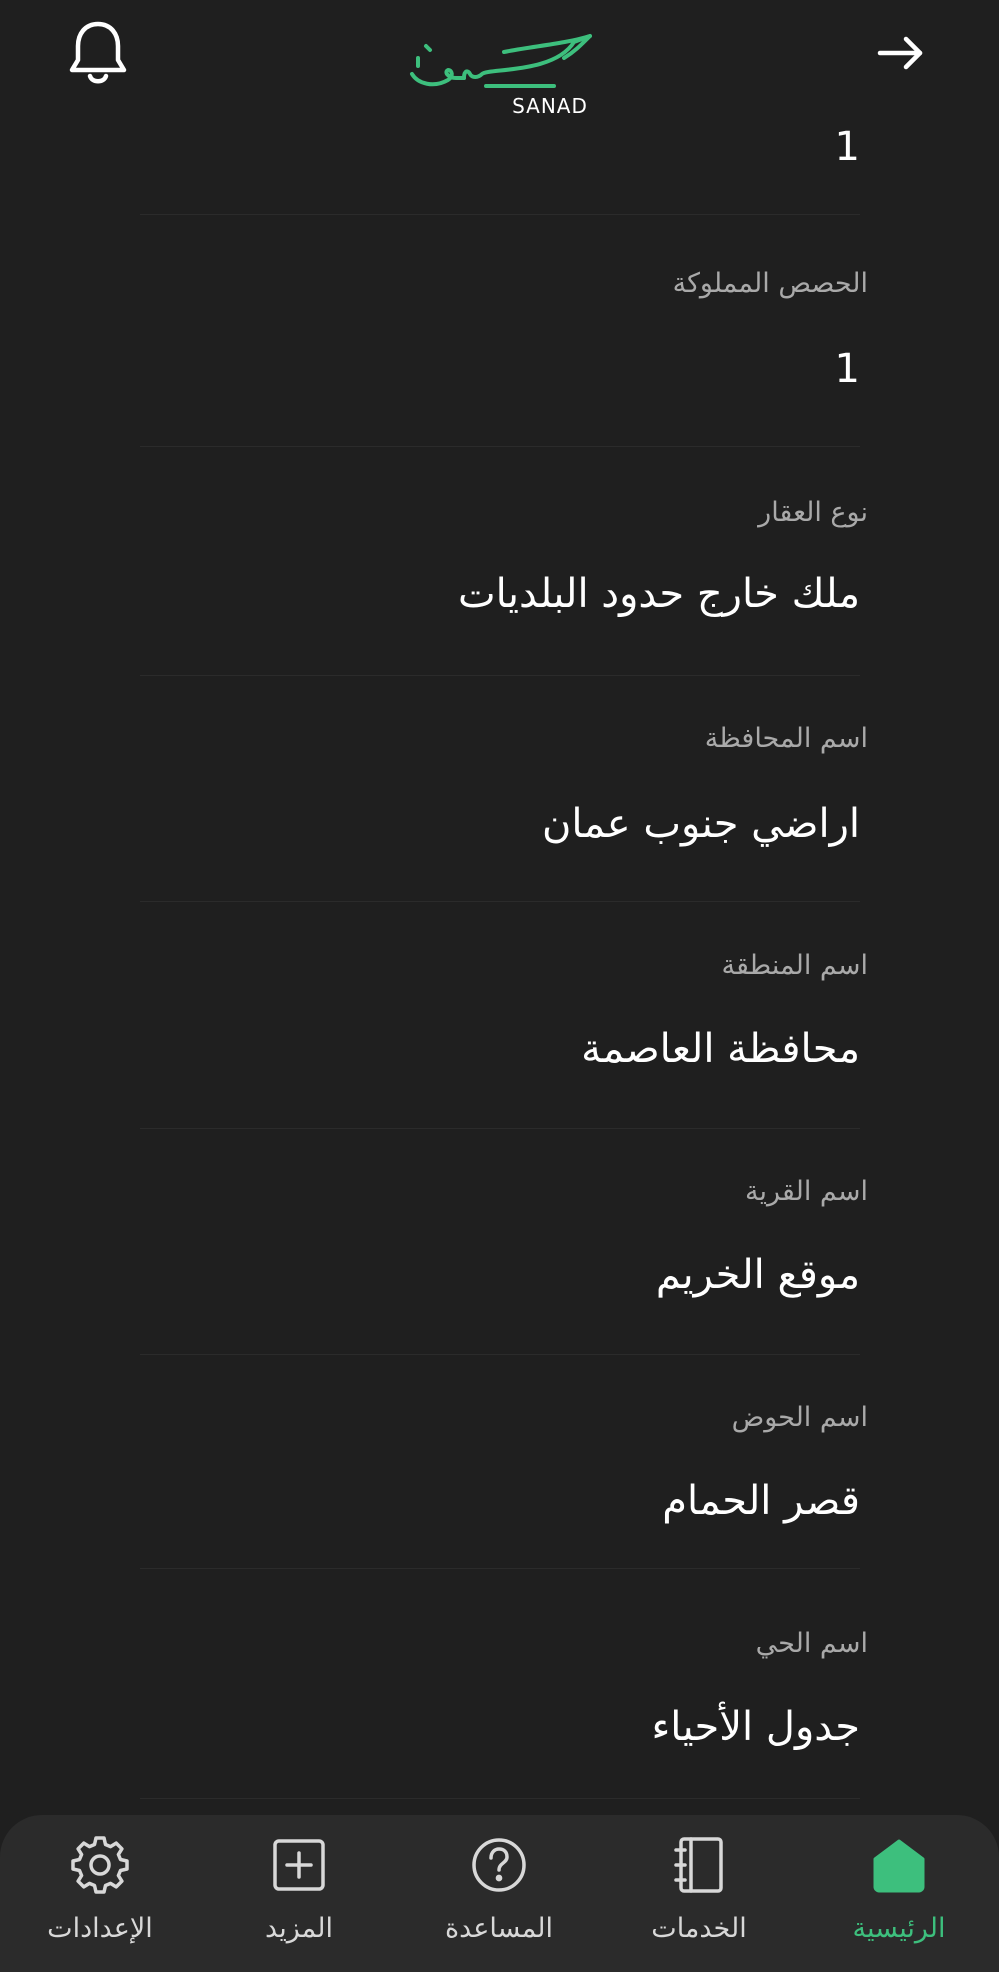 The width and height of the screenshot is (999, 1972). What do you see at coordinates (499, 1928) in the screenshot?
I see `nav-label: المساعدة` at bounding box center [499, 1928].